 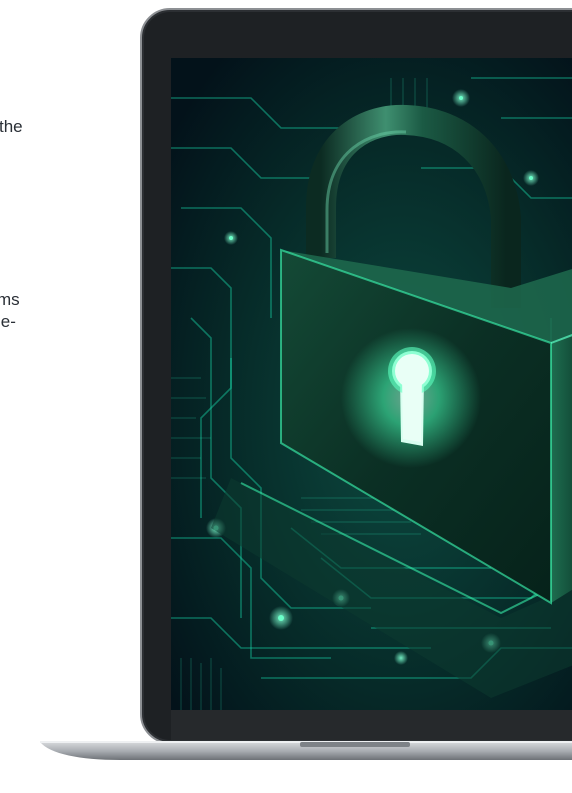 What do you see at coordinates (8, 321) in the screenshot?
I see `body-text-fragment: le-` at bounding box center [8, 321].